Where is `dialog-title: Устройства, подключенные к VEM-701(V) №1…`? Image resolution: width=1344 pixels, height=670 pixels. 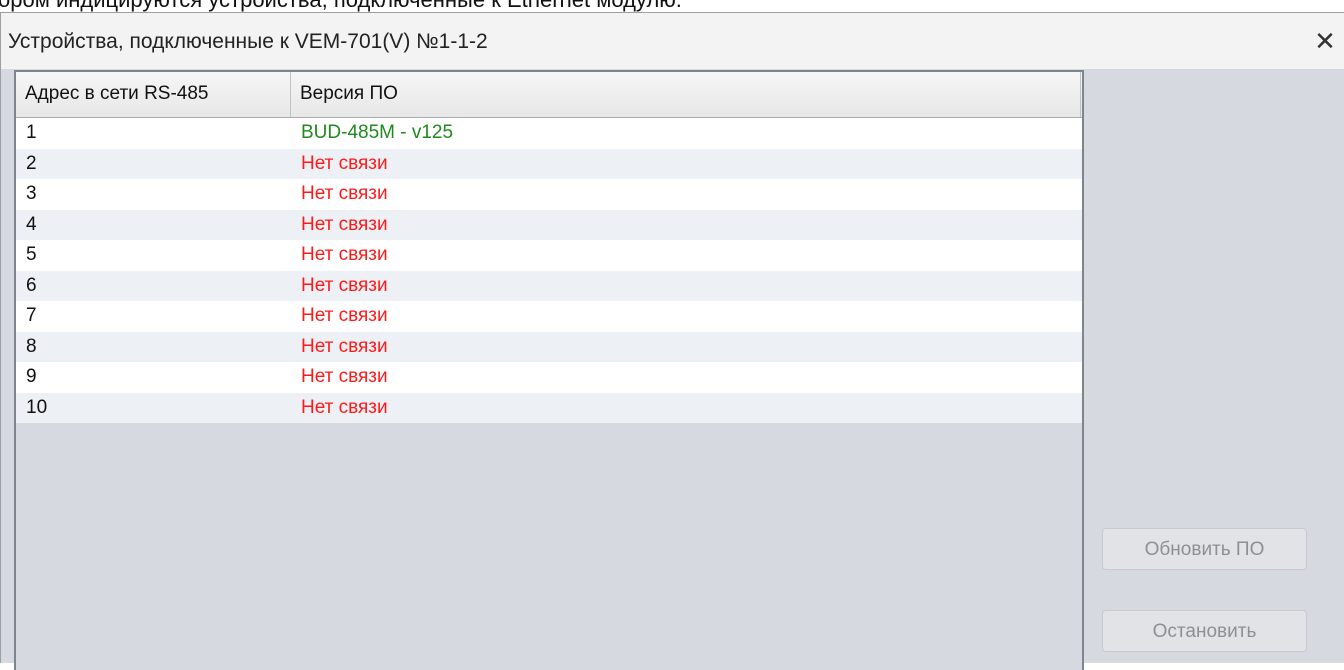 dialog-title: Устройства, подключенные к VEM-701(V) №1… is located at coordinates (248, 41).